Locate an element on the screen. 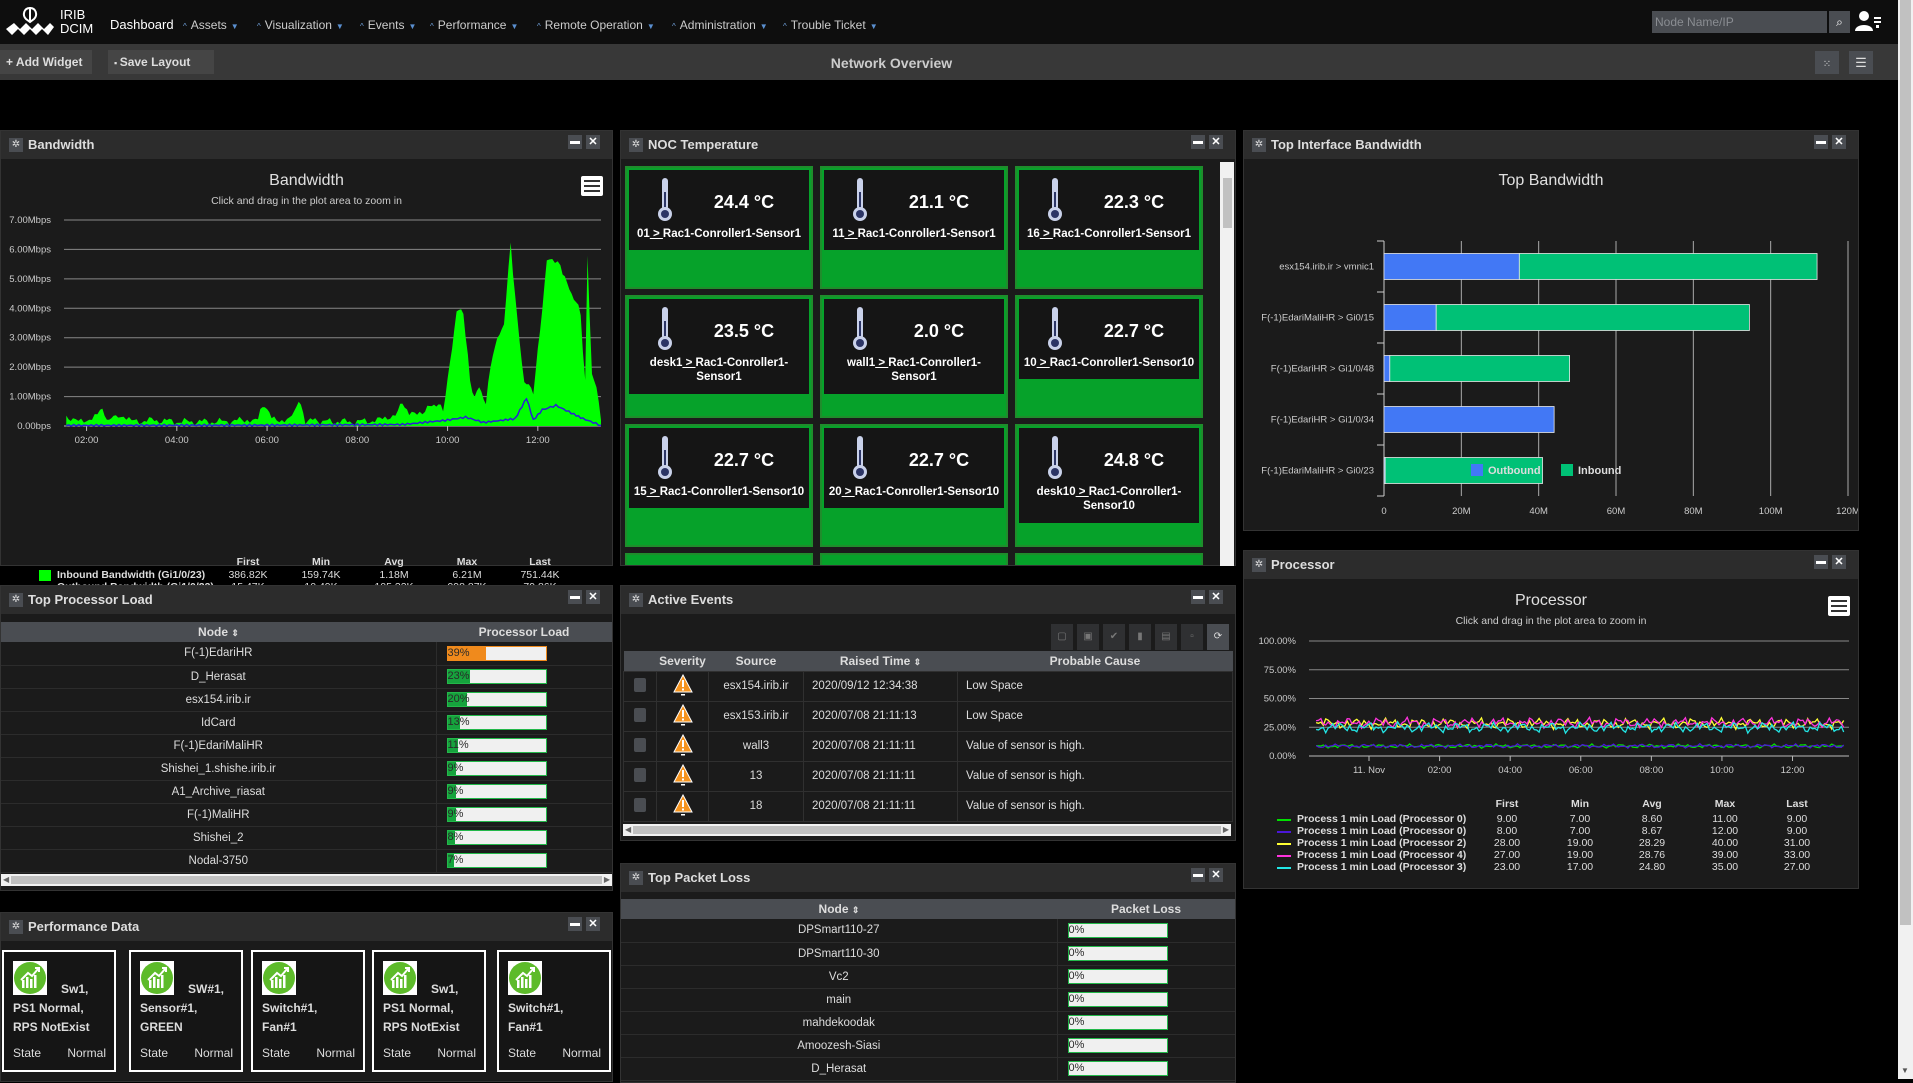  table-row: D_Herasat 0% is located at coordinates (928, 1069).